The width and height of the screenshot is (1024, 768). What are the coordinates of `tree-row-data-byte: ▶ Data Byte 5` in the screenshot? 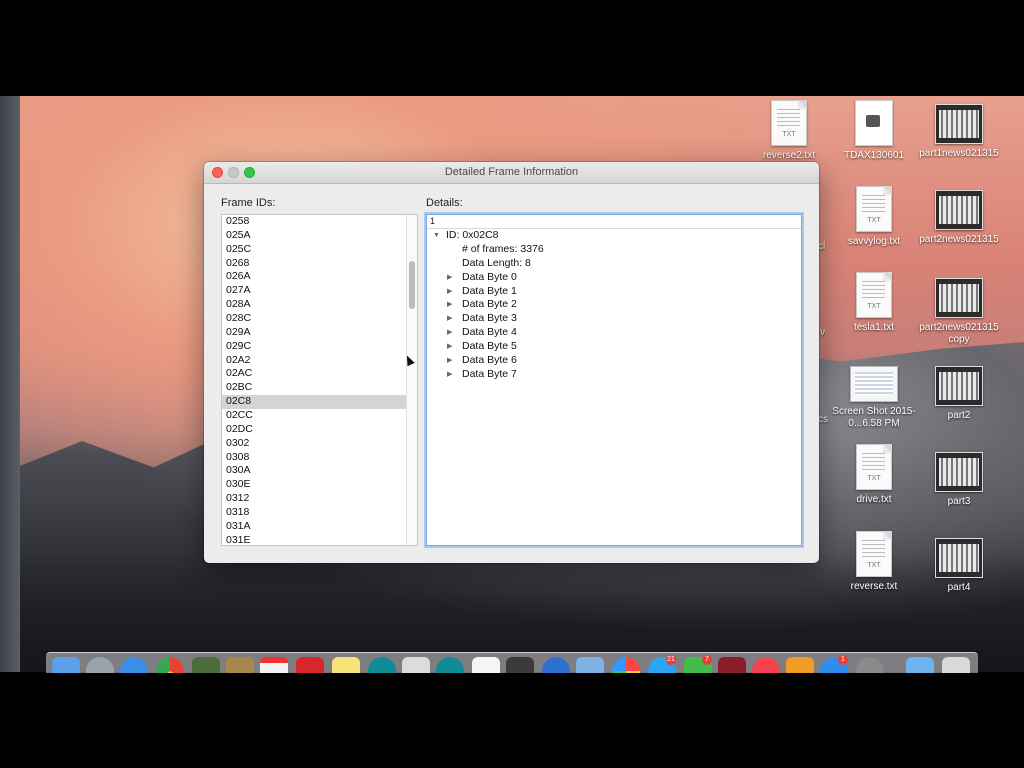 It's located at (614, 347).